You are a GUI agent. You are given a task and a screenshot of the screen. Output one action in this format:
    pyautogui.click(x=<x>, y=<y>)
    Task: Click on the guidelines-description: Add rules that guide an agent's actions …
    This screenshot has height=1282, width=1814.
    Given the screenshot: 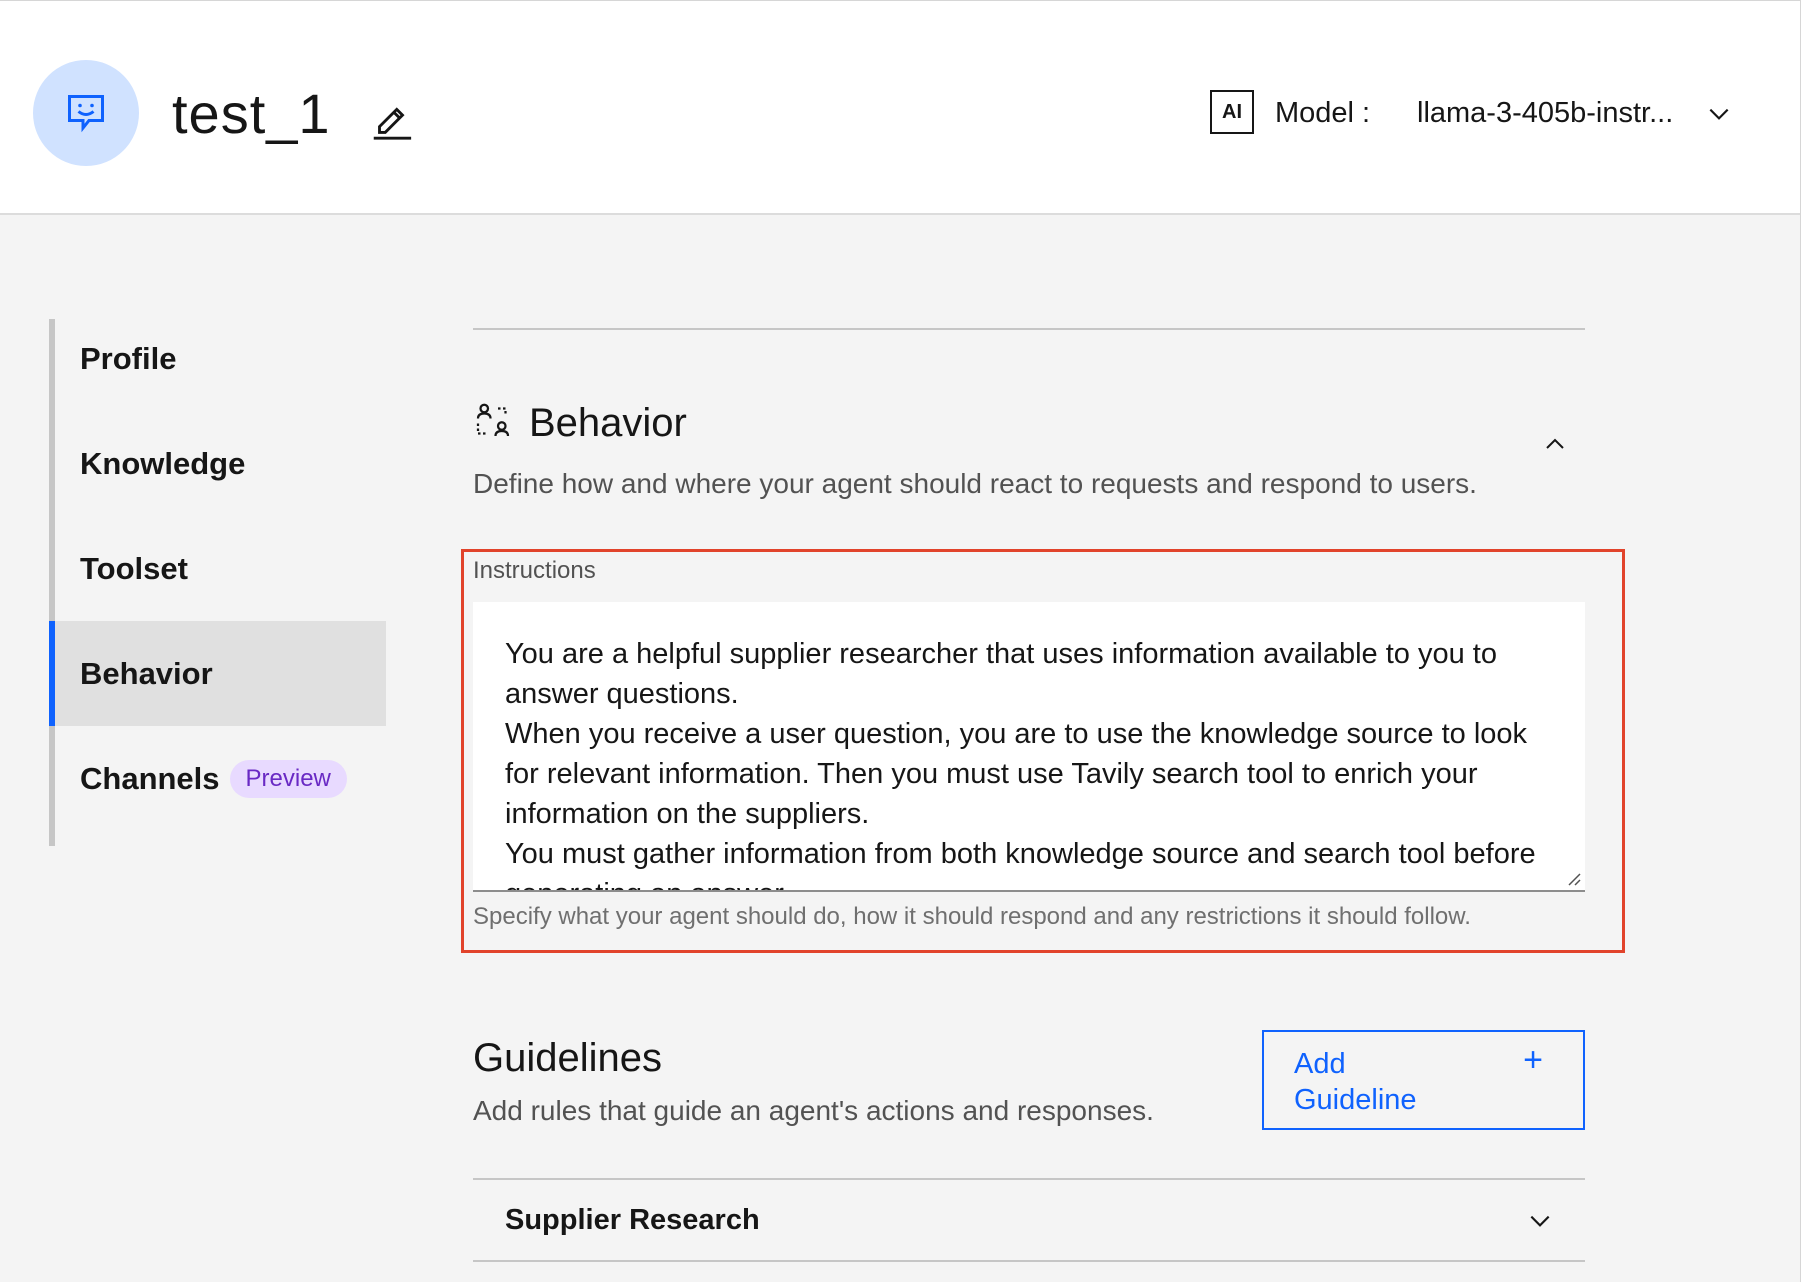 What is the action you would take?
    pyautogui.click(x=813, y=1110)
    